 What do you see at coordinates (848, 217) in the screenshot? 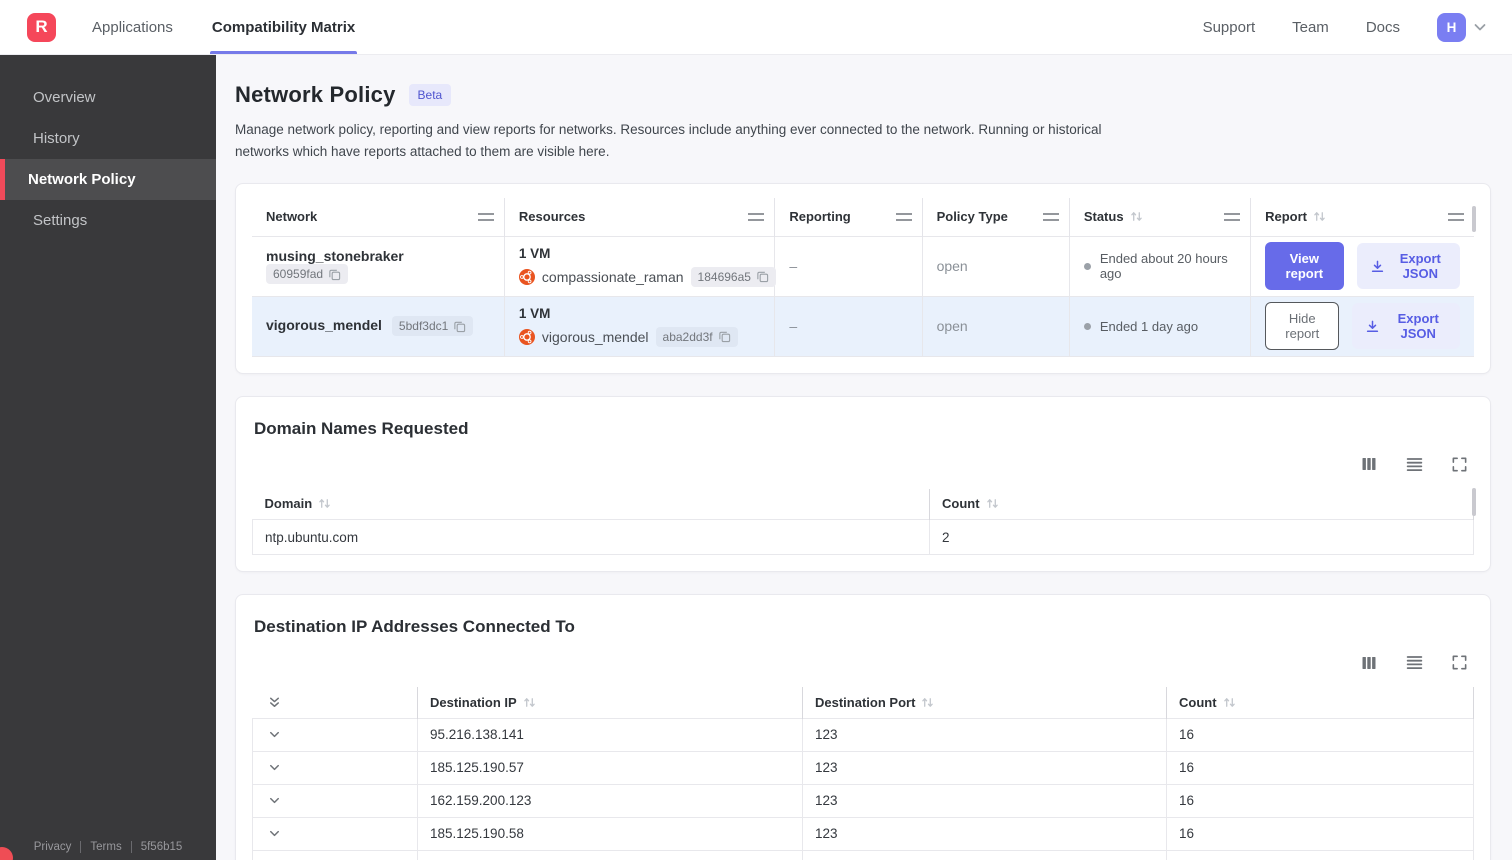
I see `column-header-reporting: Reporting` at bounding box center [848, 217].